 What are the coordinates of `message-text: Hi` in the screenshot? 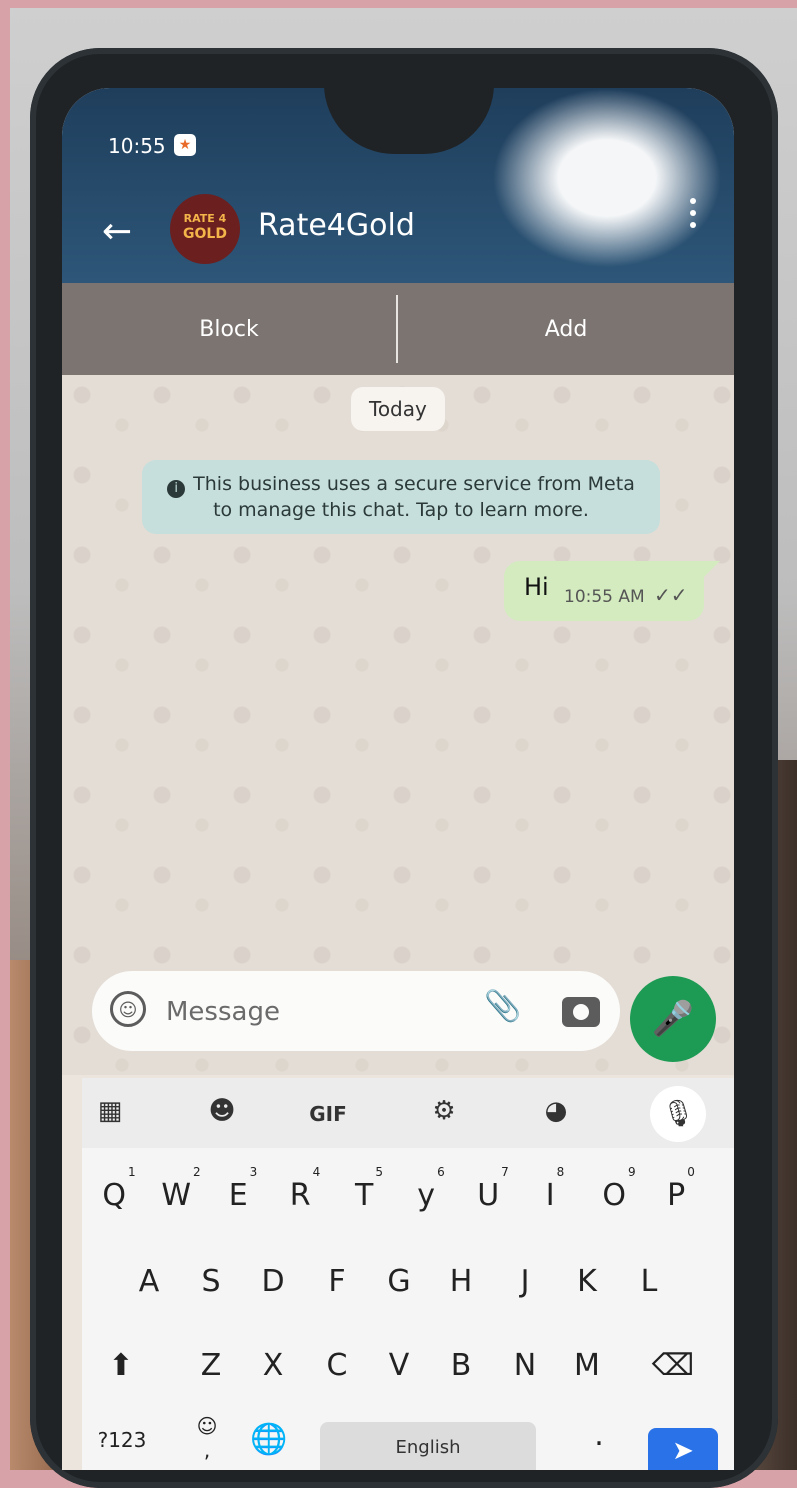 It's located at (536, 587).